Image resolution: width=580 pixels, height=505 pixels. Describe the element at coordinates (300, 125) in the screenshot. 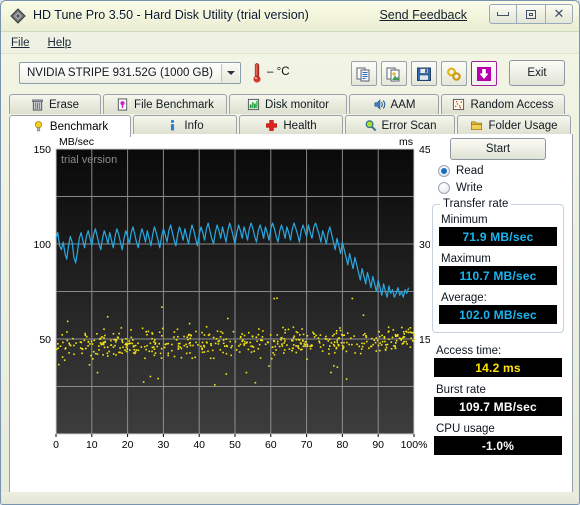

I see `tab-health-label: Health` at that location.